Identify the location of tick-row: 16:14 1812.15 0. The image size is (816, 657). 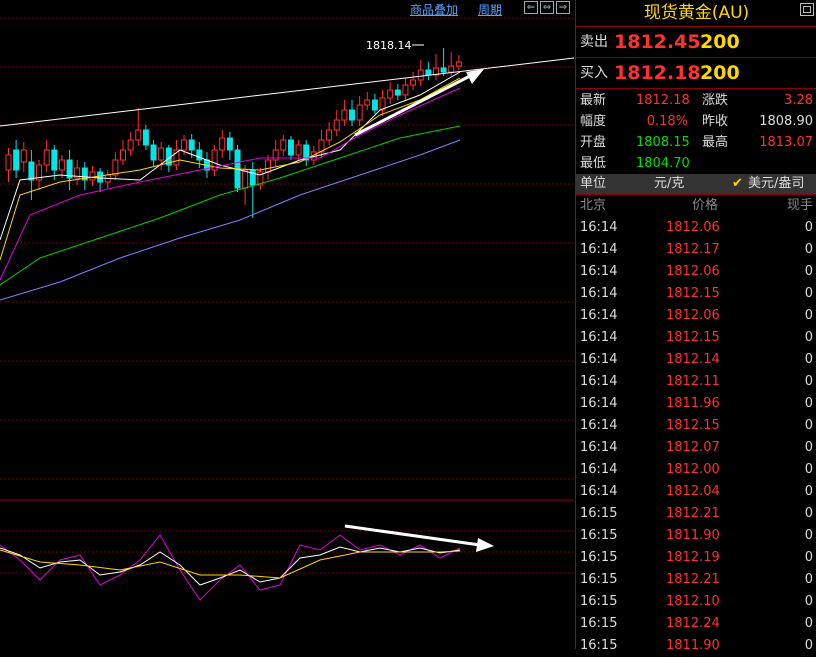
(696, 294).